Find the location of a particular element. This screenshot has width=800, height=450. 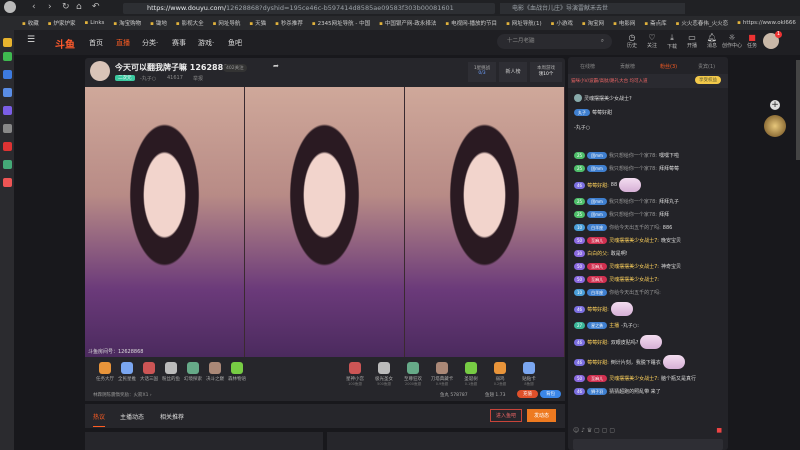

enter-fishbar-button: 进入鱼吧 is located at coordinates (506, 415).